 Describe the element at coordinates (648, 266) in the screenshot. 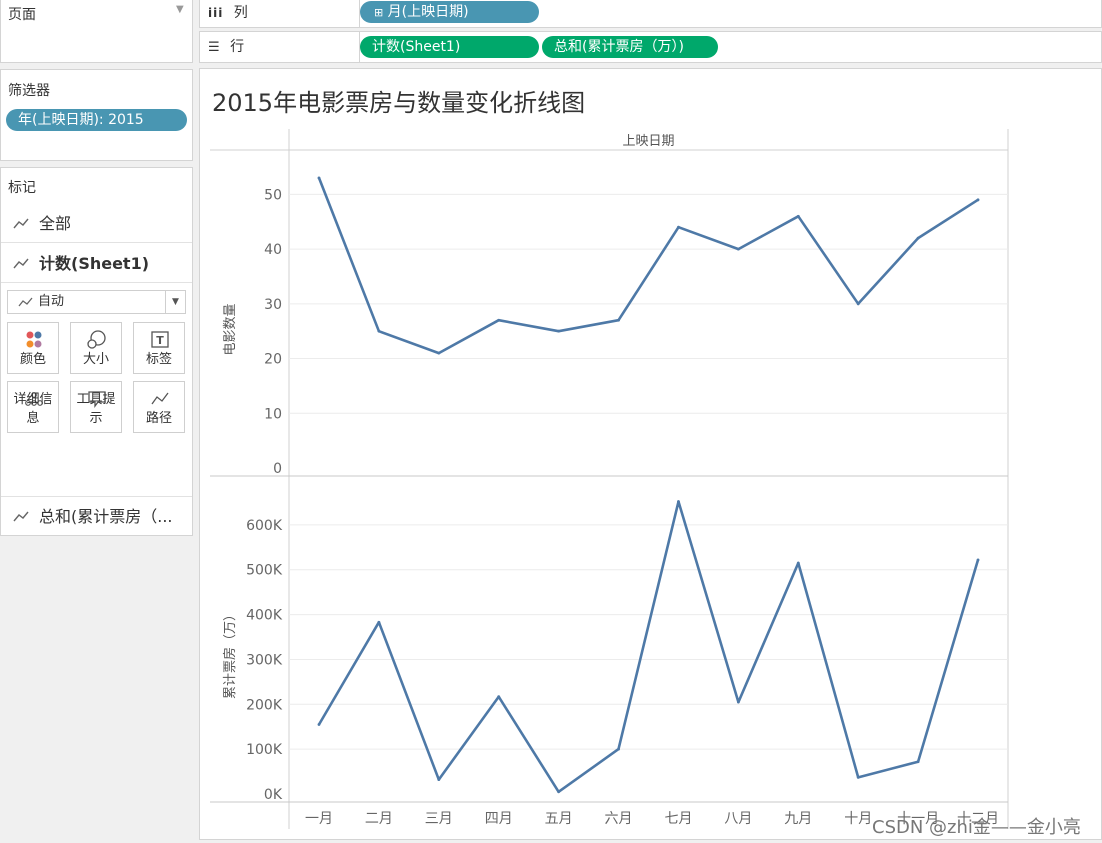

I see `series-line-count` at that location.